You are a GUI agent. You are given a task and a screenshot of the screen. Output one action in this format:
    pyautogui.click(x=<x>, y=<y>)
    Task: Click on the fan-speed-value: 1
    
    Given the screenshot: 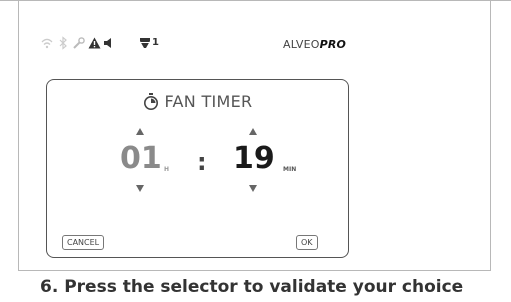 What is the action you would take?
    pyautogui.click(x=155, y=42)
    